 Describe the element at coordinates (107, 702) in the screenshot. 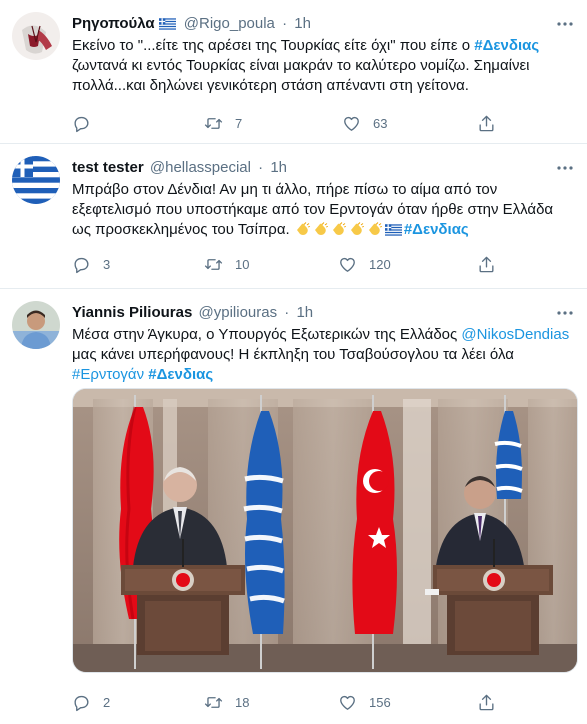

I see `reply-count: 2` at that location.